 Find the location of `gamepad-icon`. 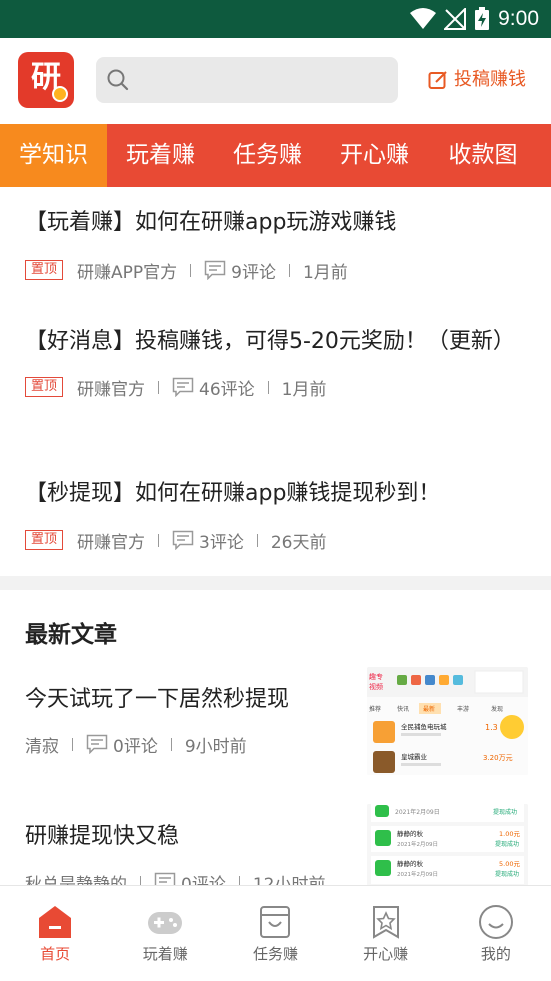

gamepad-icon is located at coordinates (165, 923).